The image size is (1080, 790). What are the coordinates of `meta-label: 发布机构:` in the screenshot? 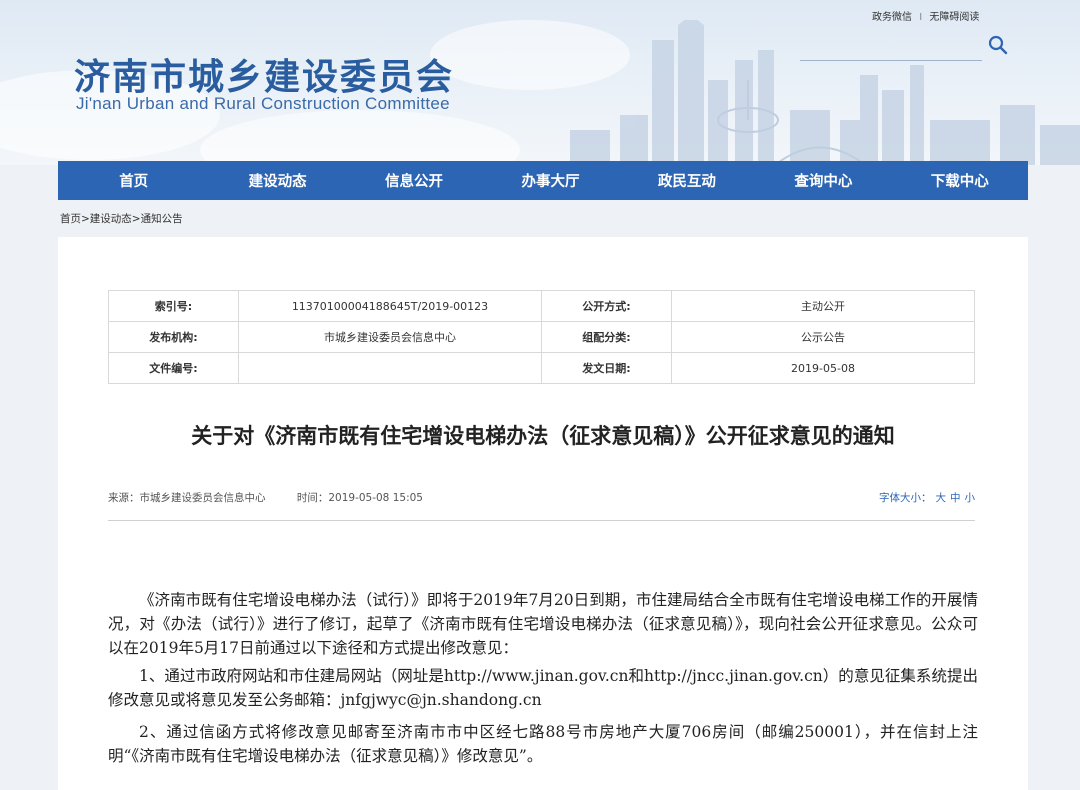 It's located at (173, 337).